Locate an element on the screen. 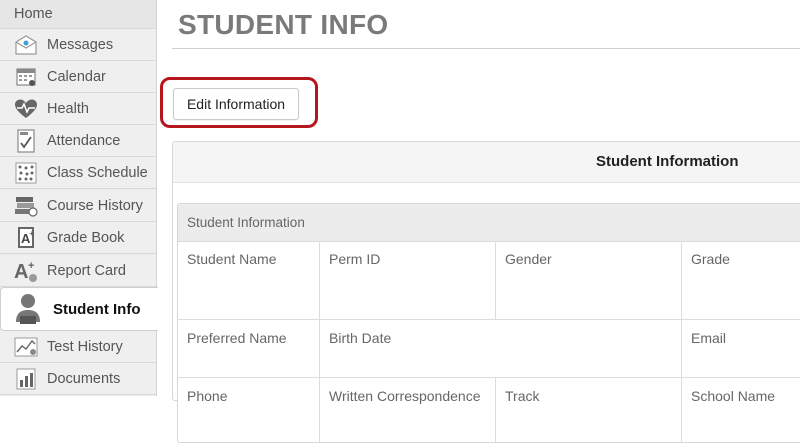 The width and height of the screenshot is (800, 443). sidebar-item-report-card: A + Report Card is located at coordinates (78, 271).